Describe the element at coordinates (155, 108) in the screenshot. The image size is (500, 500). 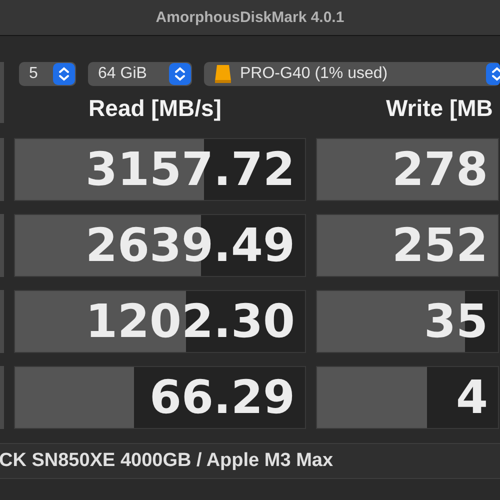
I see `column-header: Read [MB/s]` at that location.